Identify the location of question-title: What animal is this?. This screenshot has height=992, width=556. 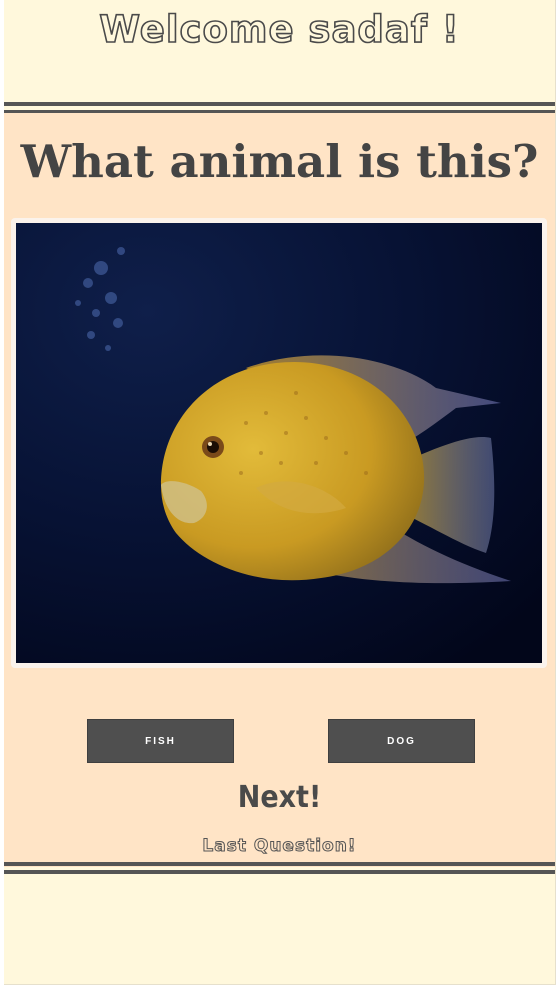
(279, 161).